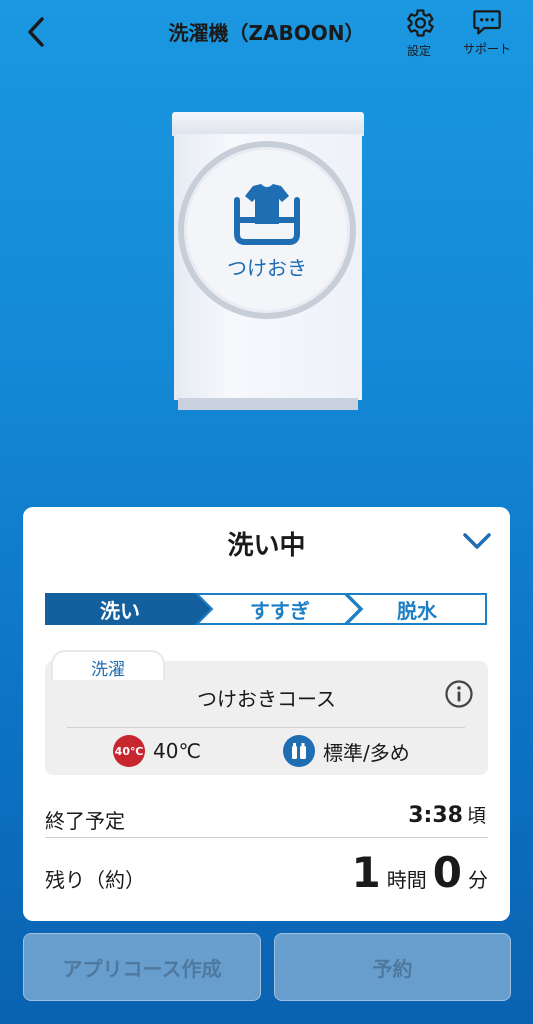 Image resolution: width=533 pixels, height=1024 pixels. What do you see at coordinates (266, 699) in the screenshot?
I see `course-name: つけおきコース` at bounding box center [266, 699].